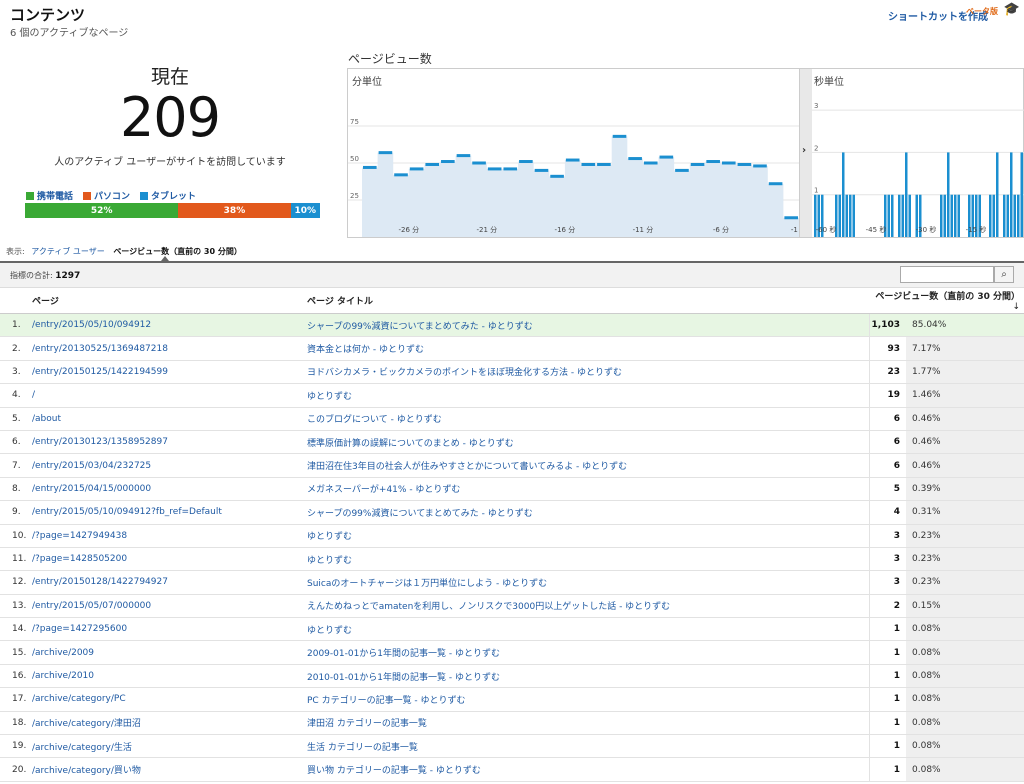  What do you see at coordinates (947, 274) in the screenshot?
I see `search-input` at bounding box center [947, 274].